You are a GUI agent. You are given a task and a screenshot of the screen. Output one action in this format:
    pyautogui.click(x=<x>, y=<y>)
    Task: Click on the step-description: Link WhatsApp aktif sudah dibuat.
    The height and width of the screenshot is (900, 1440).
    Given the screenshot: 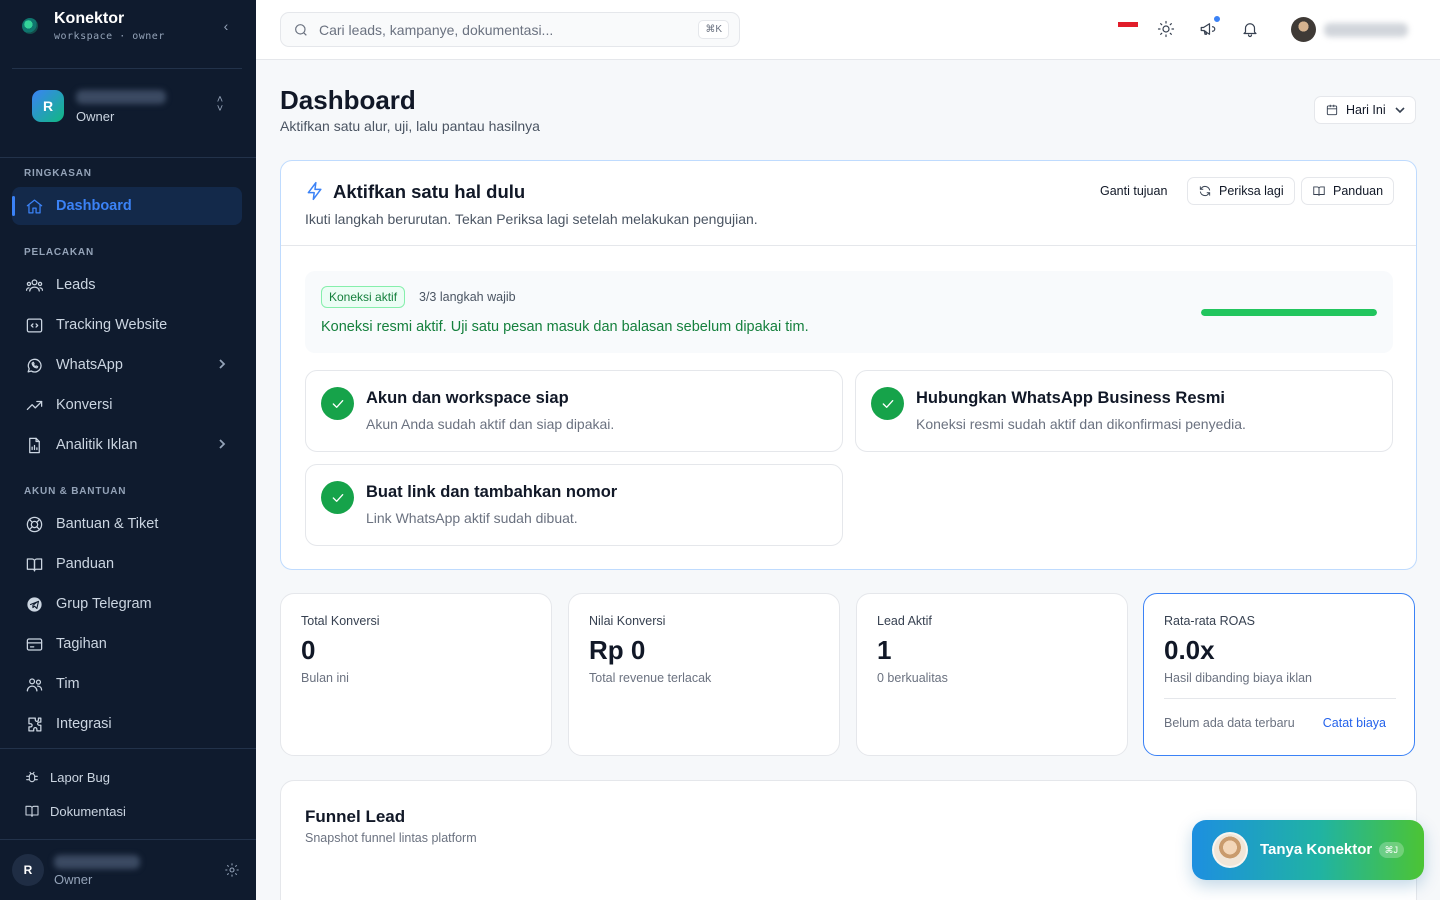 What is the action you would take?
    pyautogui.click(x=472, y=518)
    